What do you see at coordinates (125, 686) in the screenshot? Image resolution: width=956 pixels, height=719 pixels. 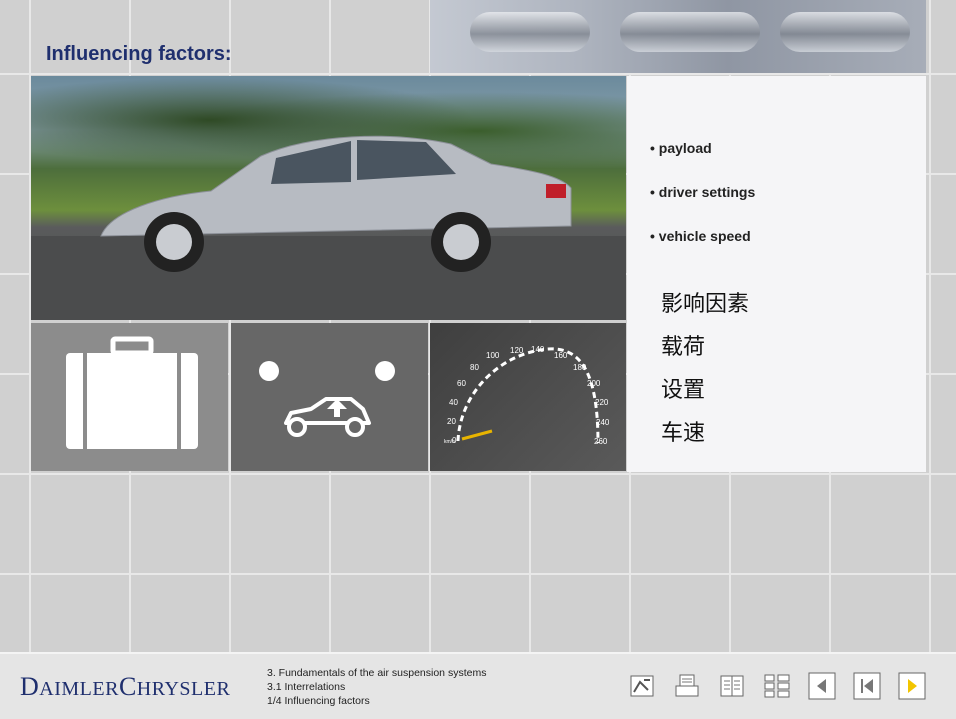 I see `daimlerchrysler-logo: DAIMLERCHRYSLER` at bounding box center [125, 686].